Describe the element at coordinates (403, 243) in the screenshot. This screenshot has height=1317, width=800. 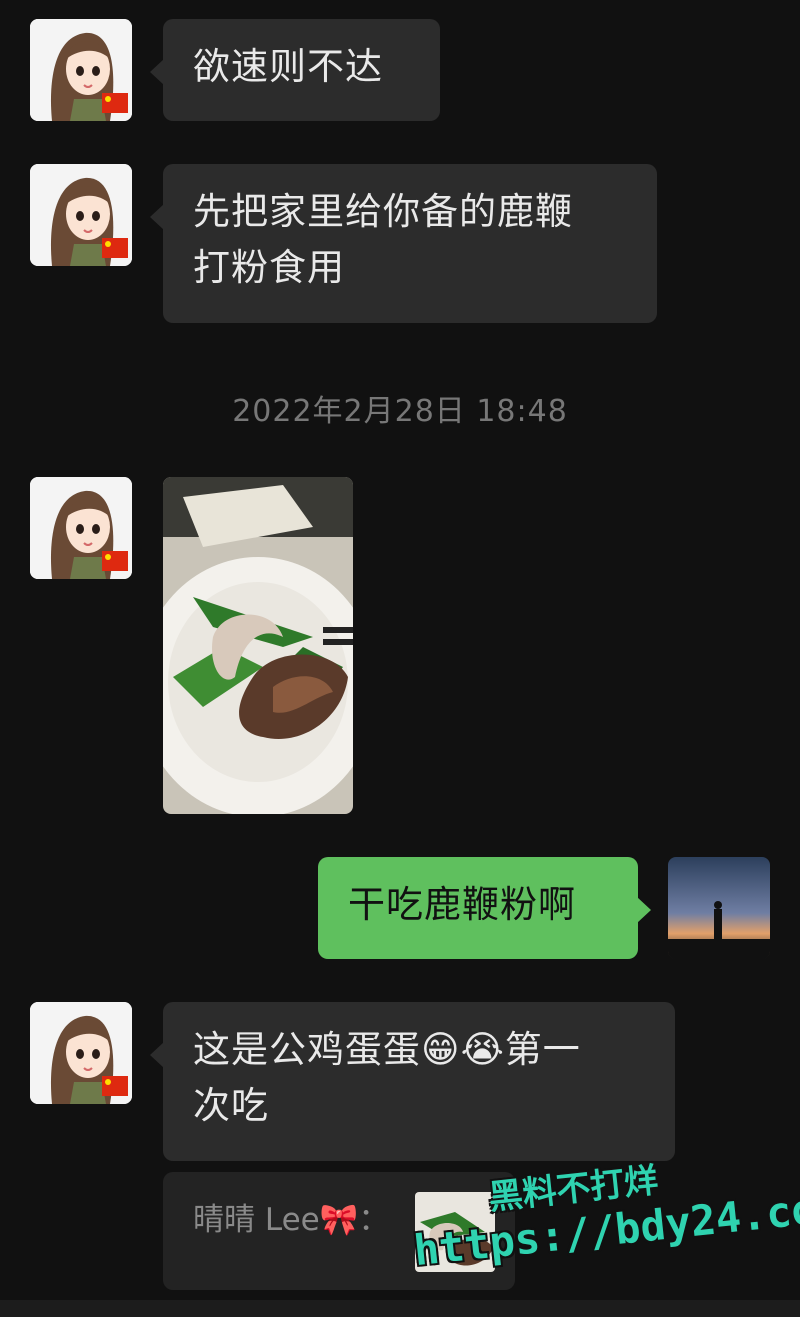
I see `message-bubble-2: 先把家里给你备的鹿鞭 打粉食用` at that location.